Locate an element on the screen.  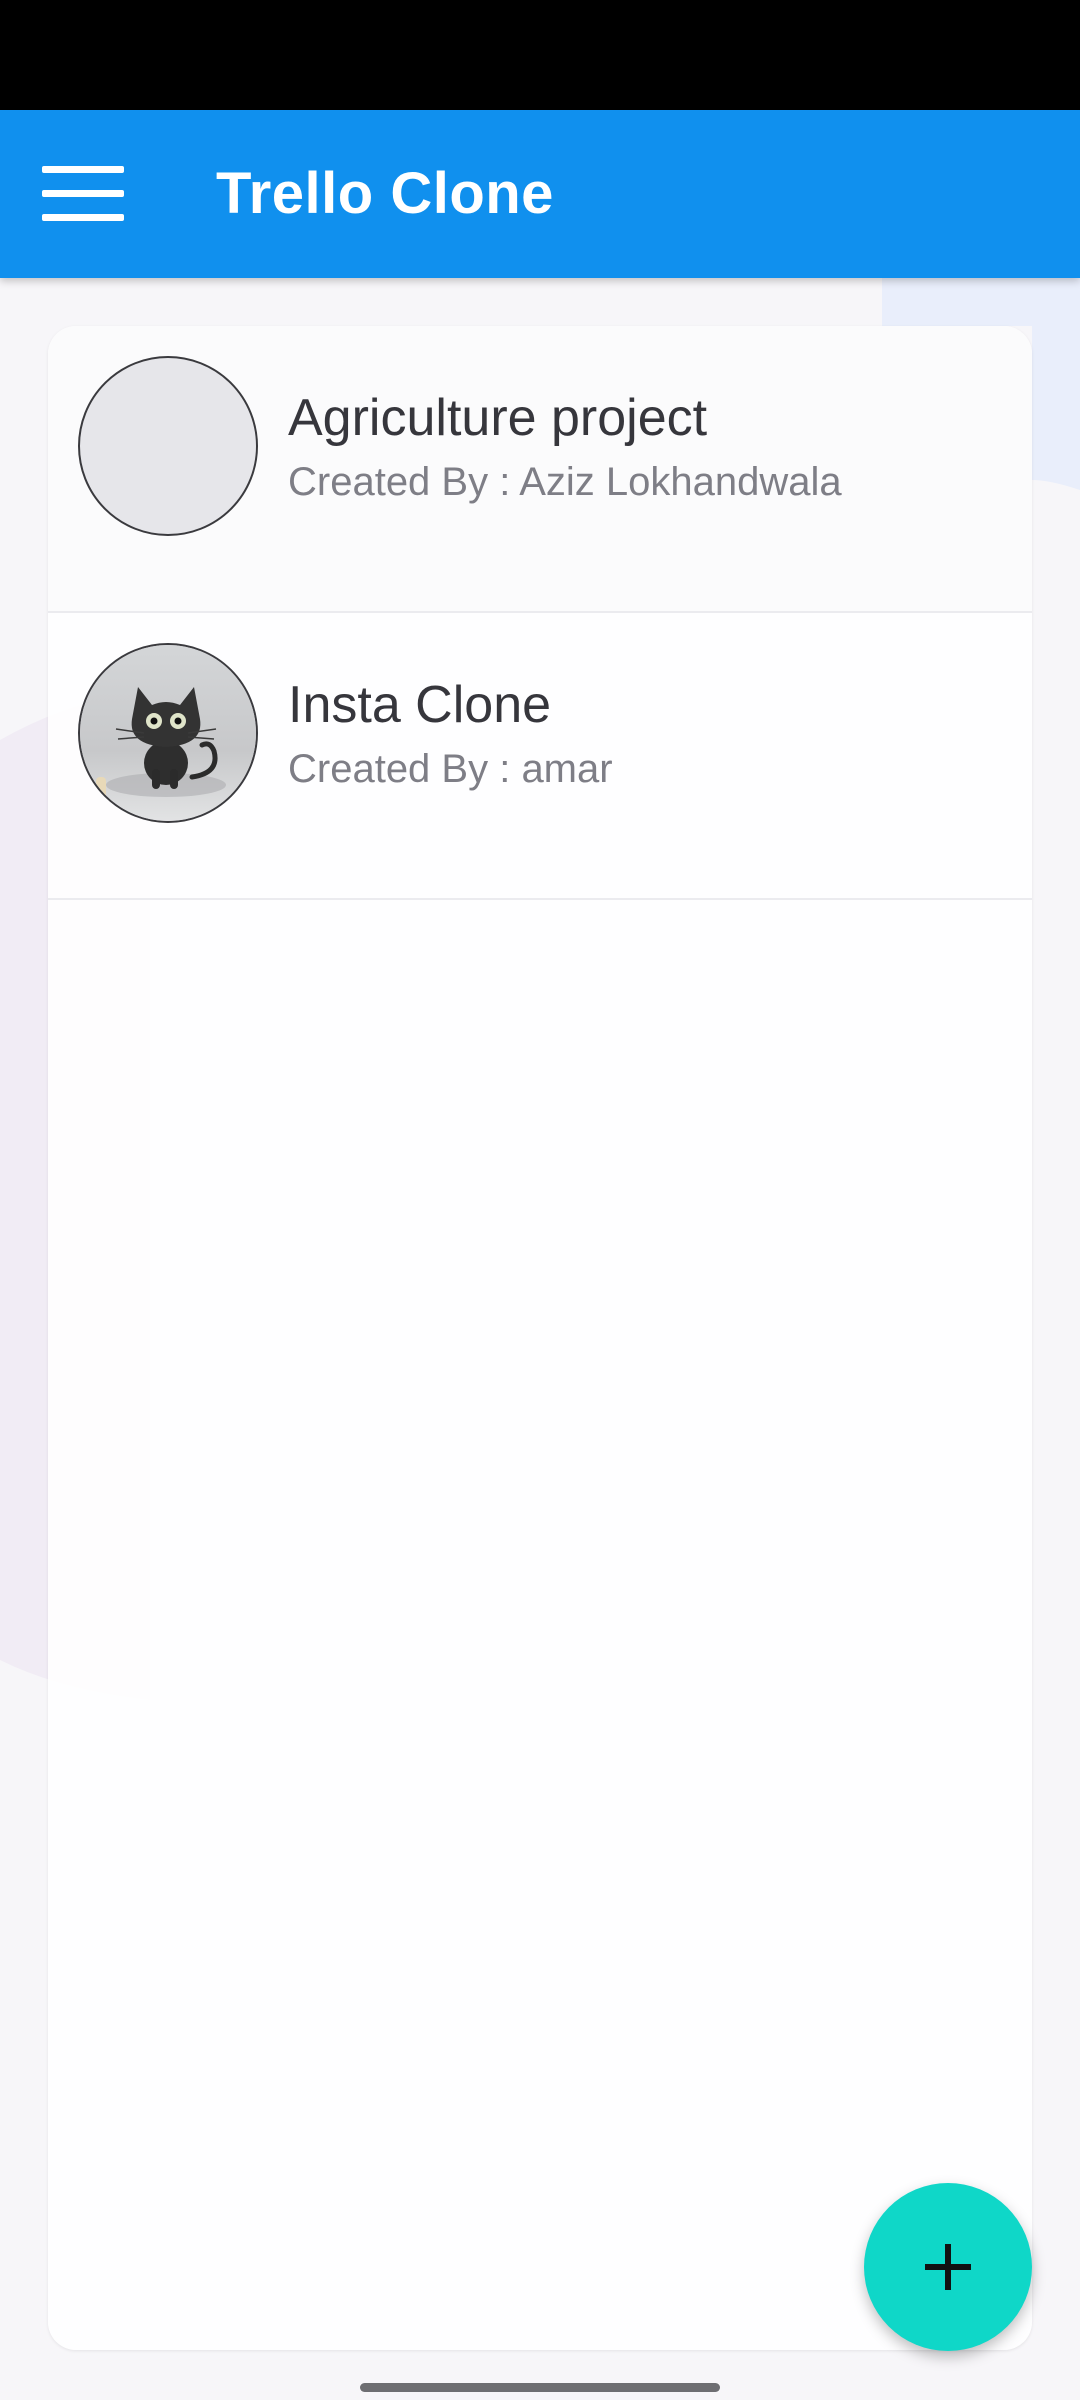
app-bar: Trello Clone is located at coordinates (540, 194).